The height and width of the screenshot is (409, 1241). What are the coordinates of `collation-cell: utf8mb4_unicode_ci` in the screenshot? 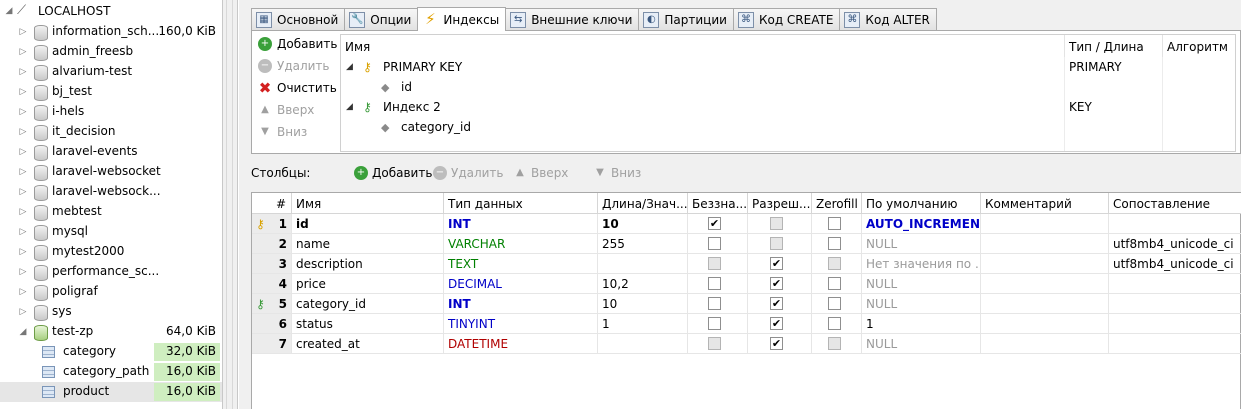 It's located at (1175, 264).